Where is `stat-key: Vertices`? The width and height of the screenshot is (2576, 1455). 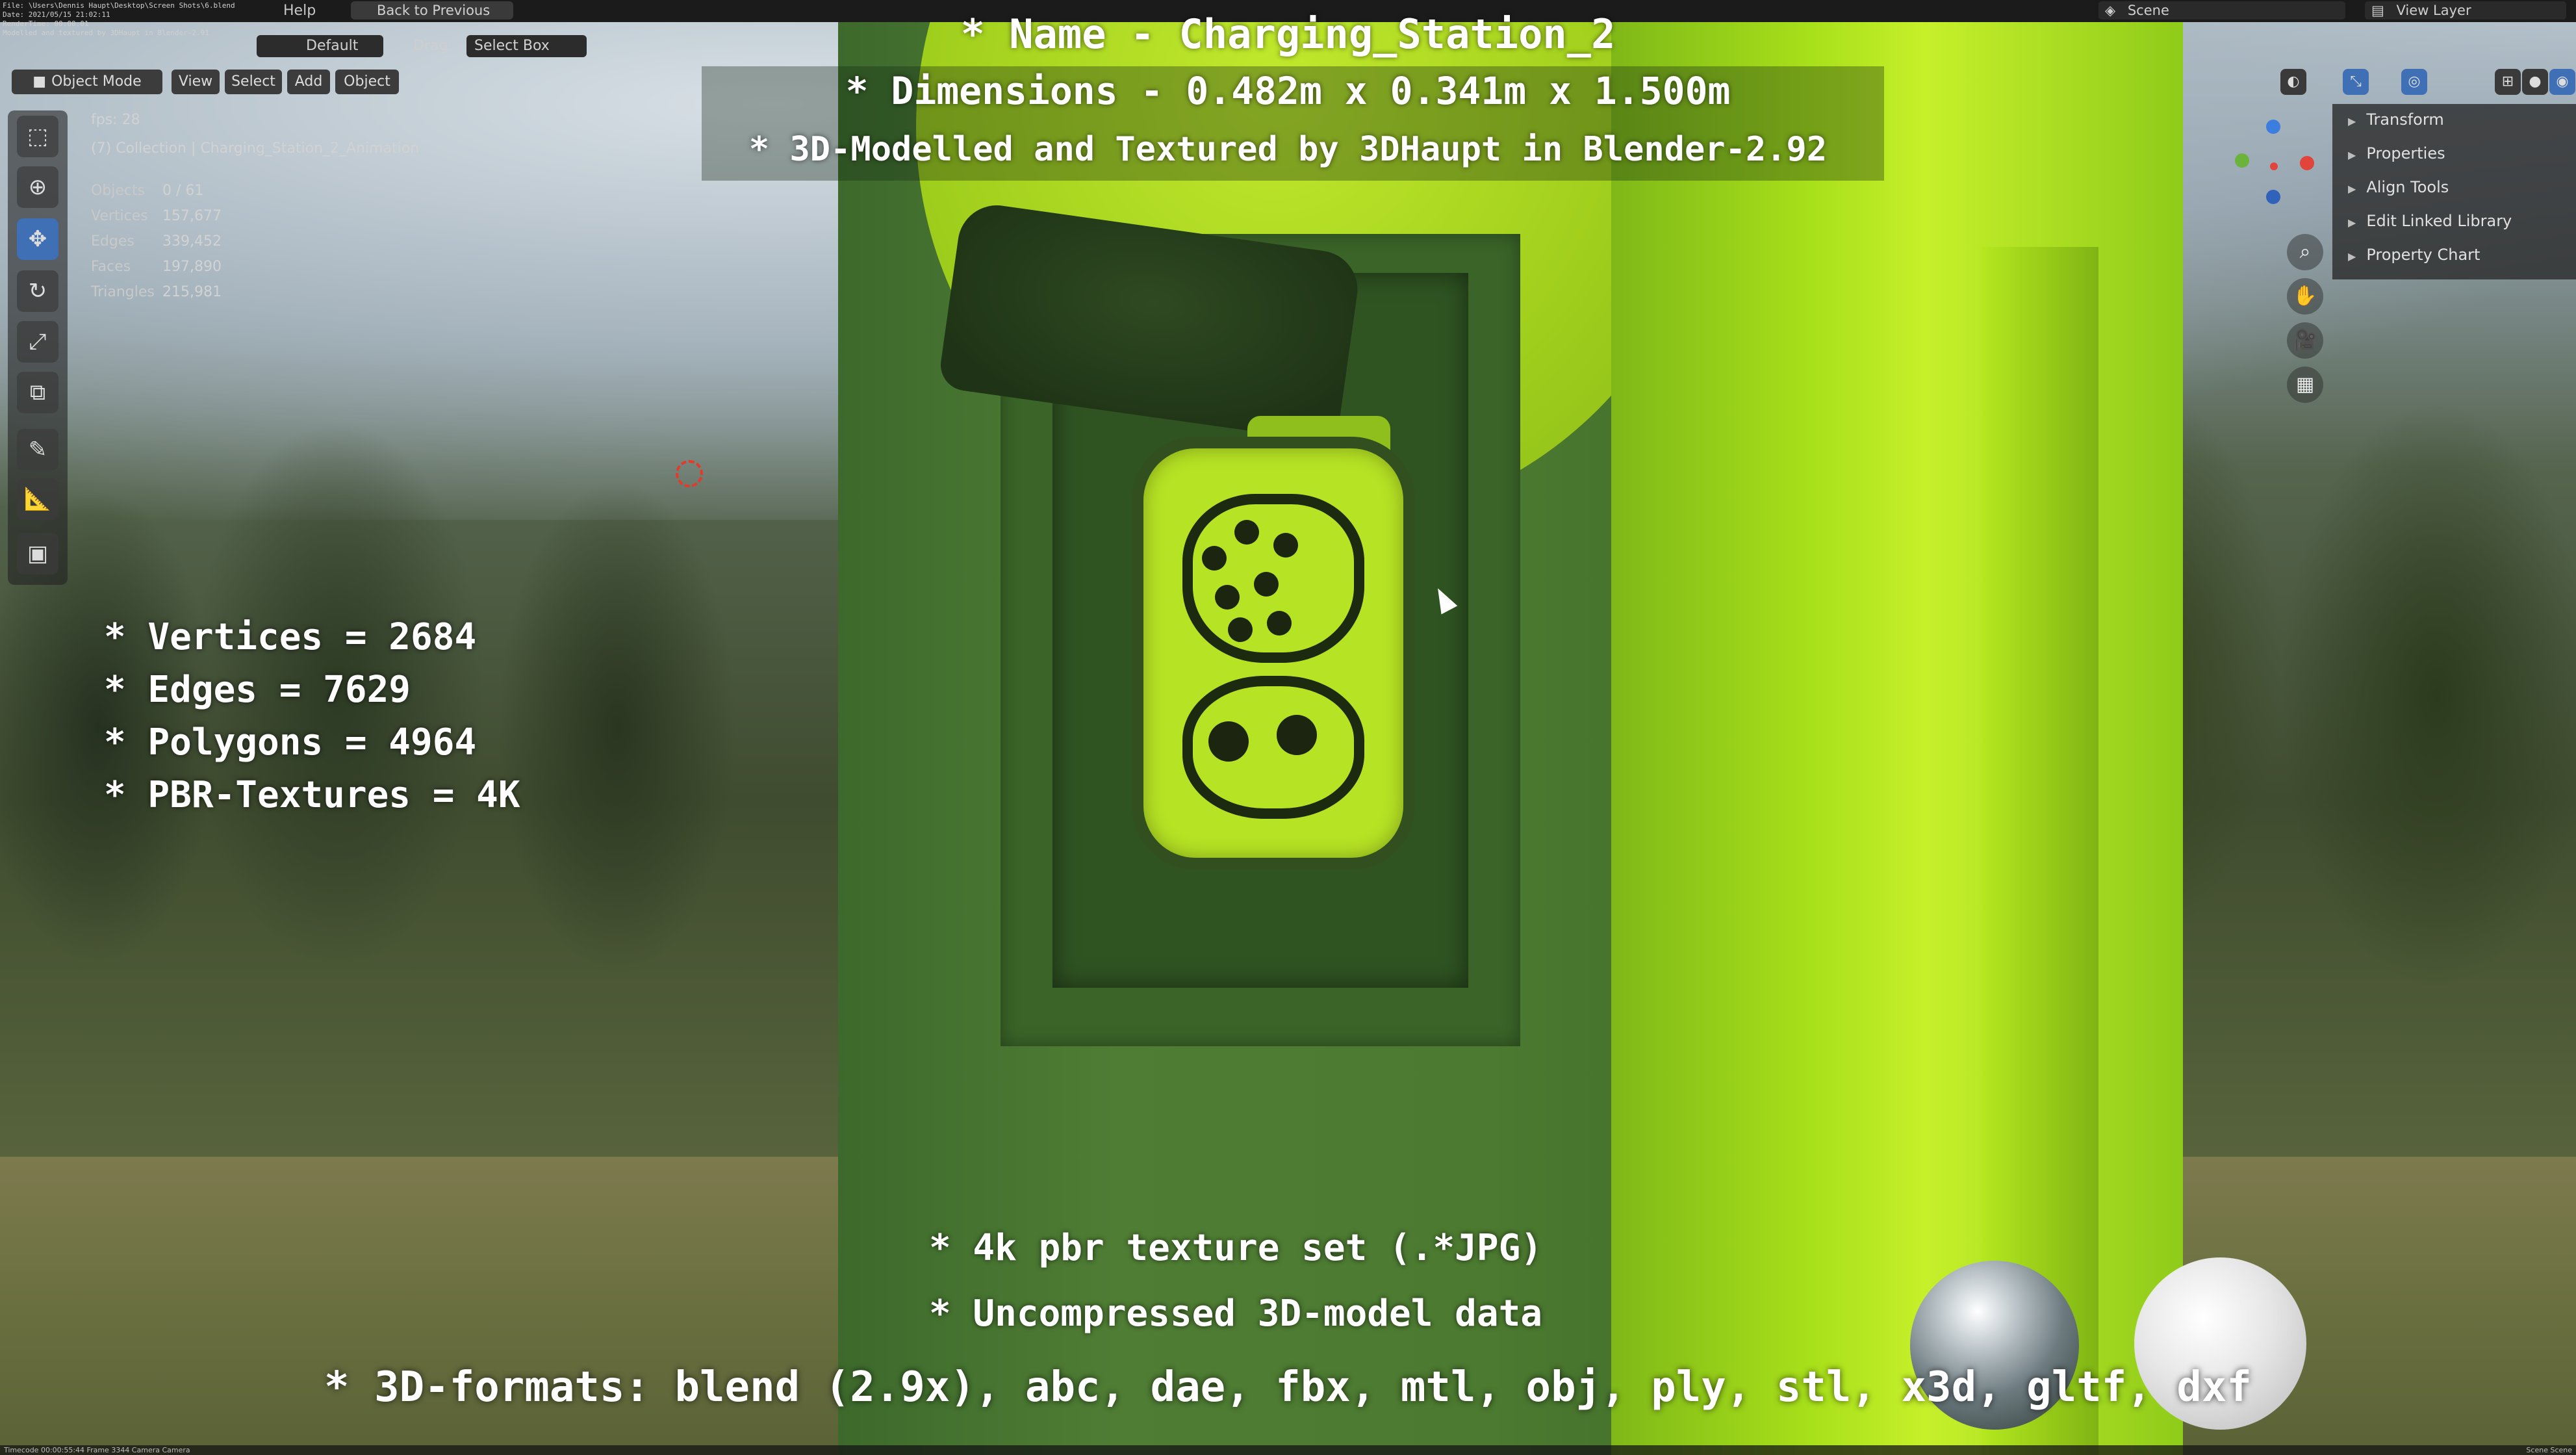 stat-key: Vertices is located at coordinates (119, 216).